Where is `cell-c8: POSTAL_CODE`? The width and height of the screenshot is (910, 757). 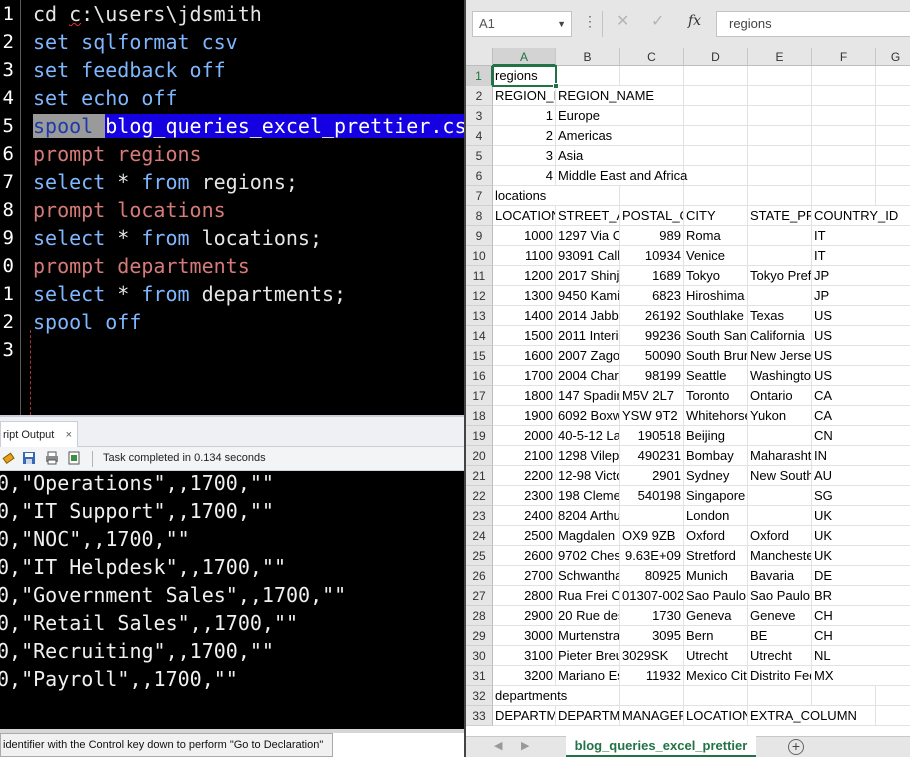 cell-c8: POSTAL_CODE is located at coordinates (652, 216).